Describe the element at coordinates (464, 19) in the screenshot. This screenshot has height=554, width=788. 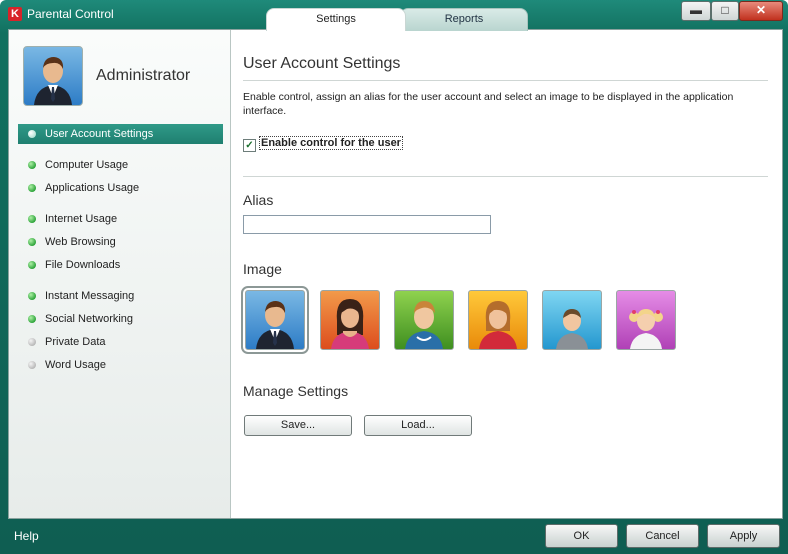
I see `tab-reports: Reports` at that location.